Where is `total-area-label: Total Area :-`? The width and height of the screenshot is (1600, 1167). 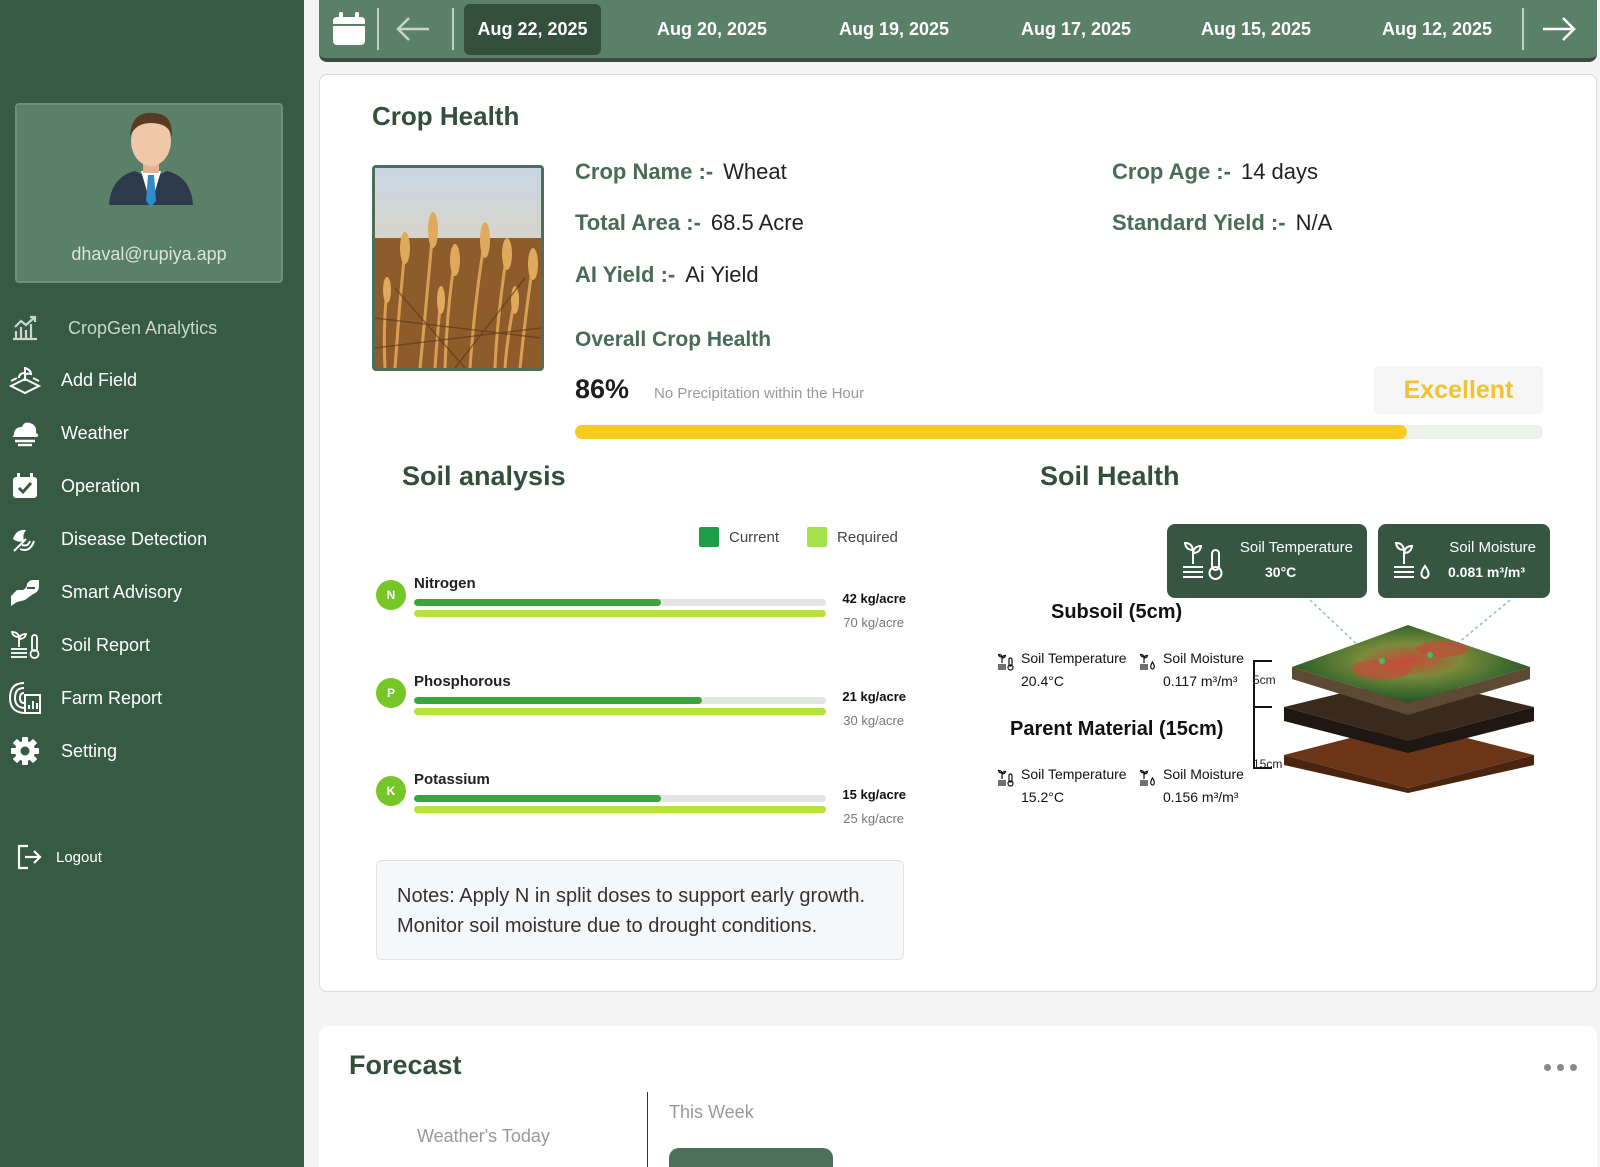
total-area-label: Total Area :- is located at coordinates (638, 222).